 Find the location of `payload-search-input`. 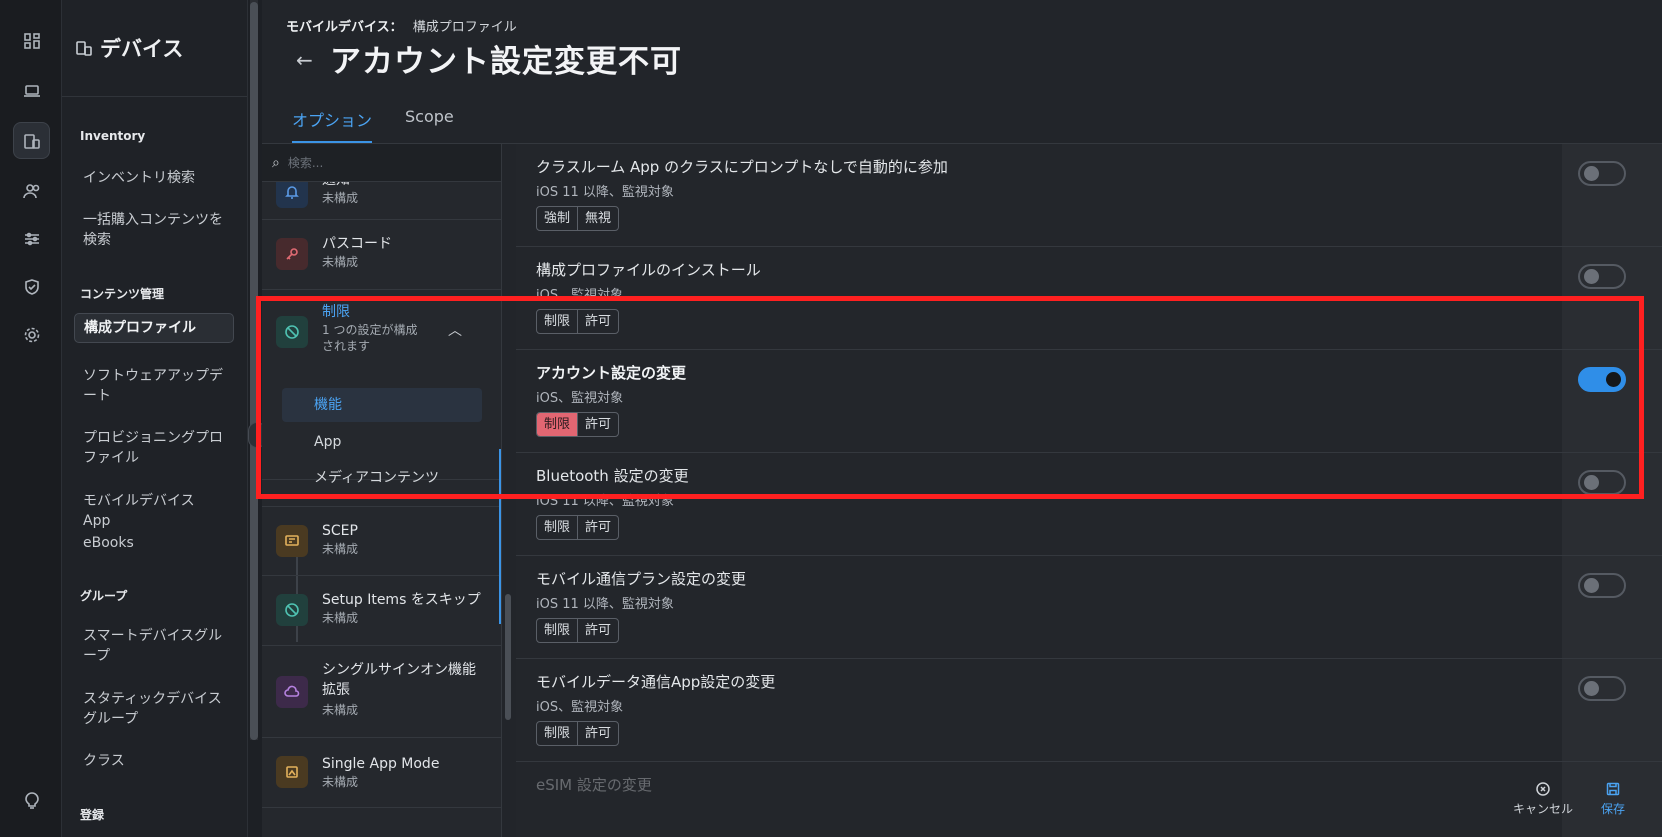

payload-search-input is located at coordinates (382, 162).